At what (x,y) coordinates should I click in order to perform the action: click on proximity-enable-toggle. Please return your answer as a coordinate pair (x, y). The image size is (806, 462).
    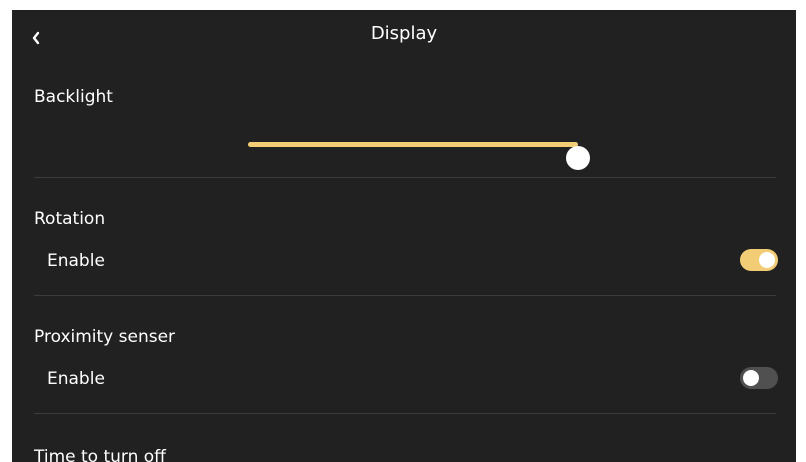
    Looking at the image, I should click on (759, 378).